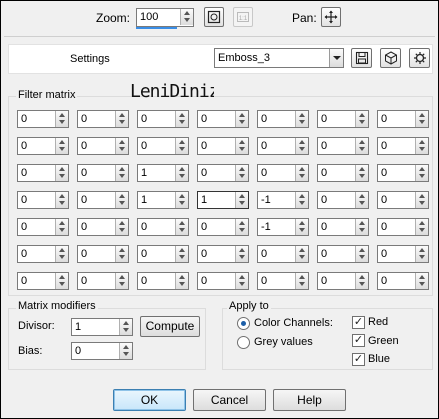  Describe the element at coordinates (309, 400) in the screenshot. I see `help-button: Help` at that location.